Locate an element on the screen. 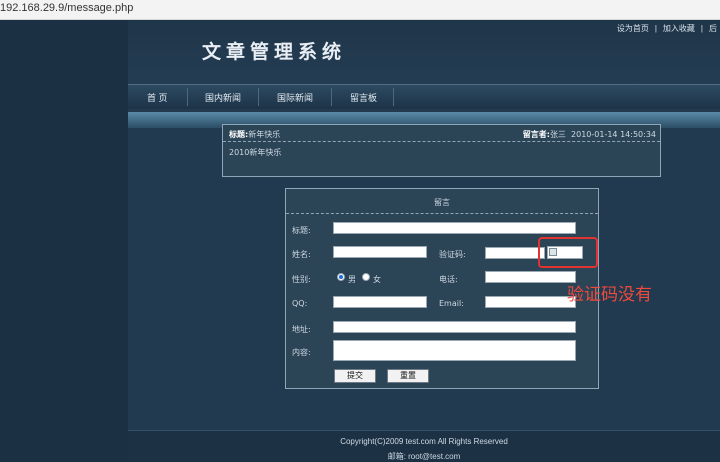 The width and height of the screenshot is (720, 462). nav-domestic-news: 国内新闻 is located at coordinates (223, 97).